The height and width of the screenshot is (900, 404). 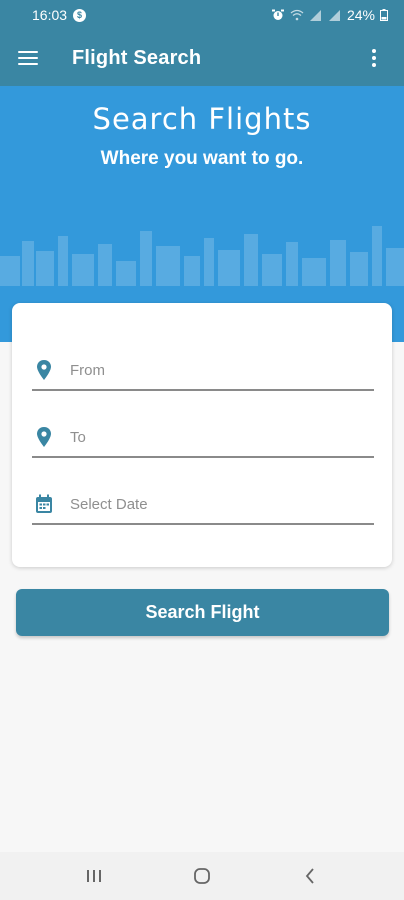 I want to click on home-icon, so click(x=202, y=876).